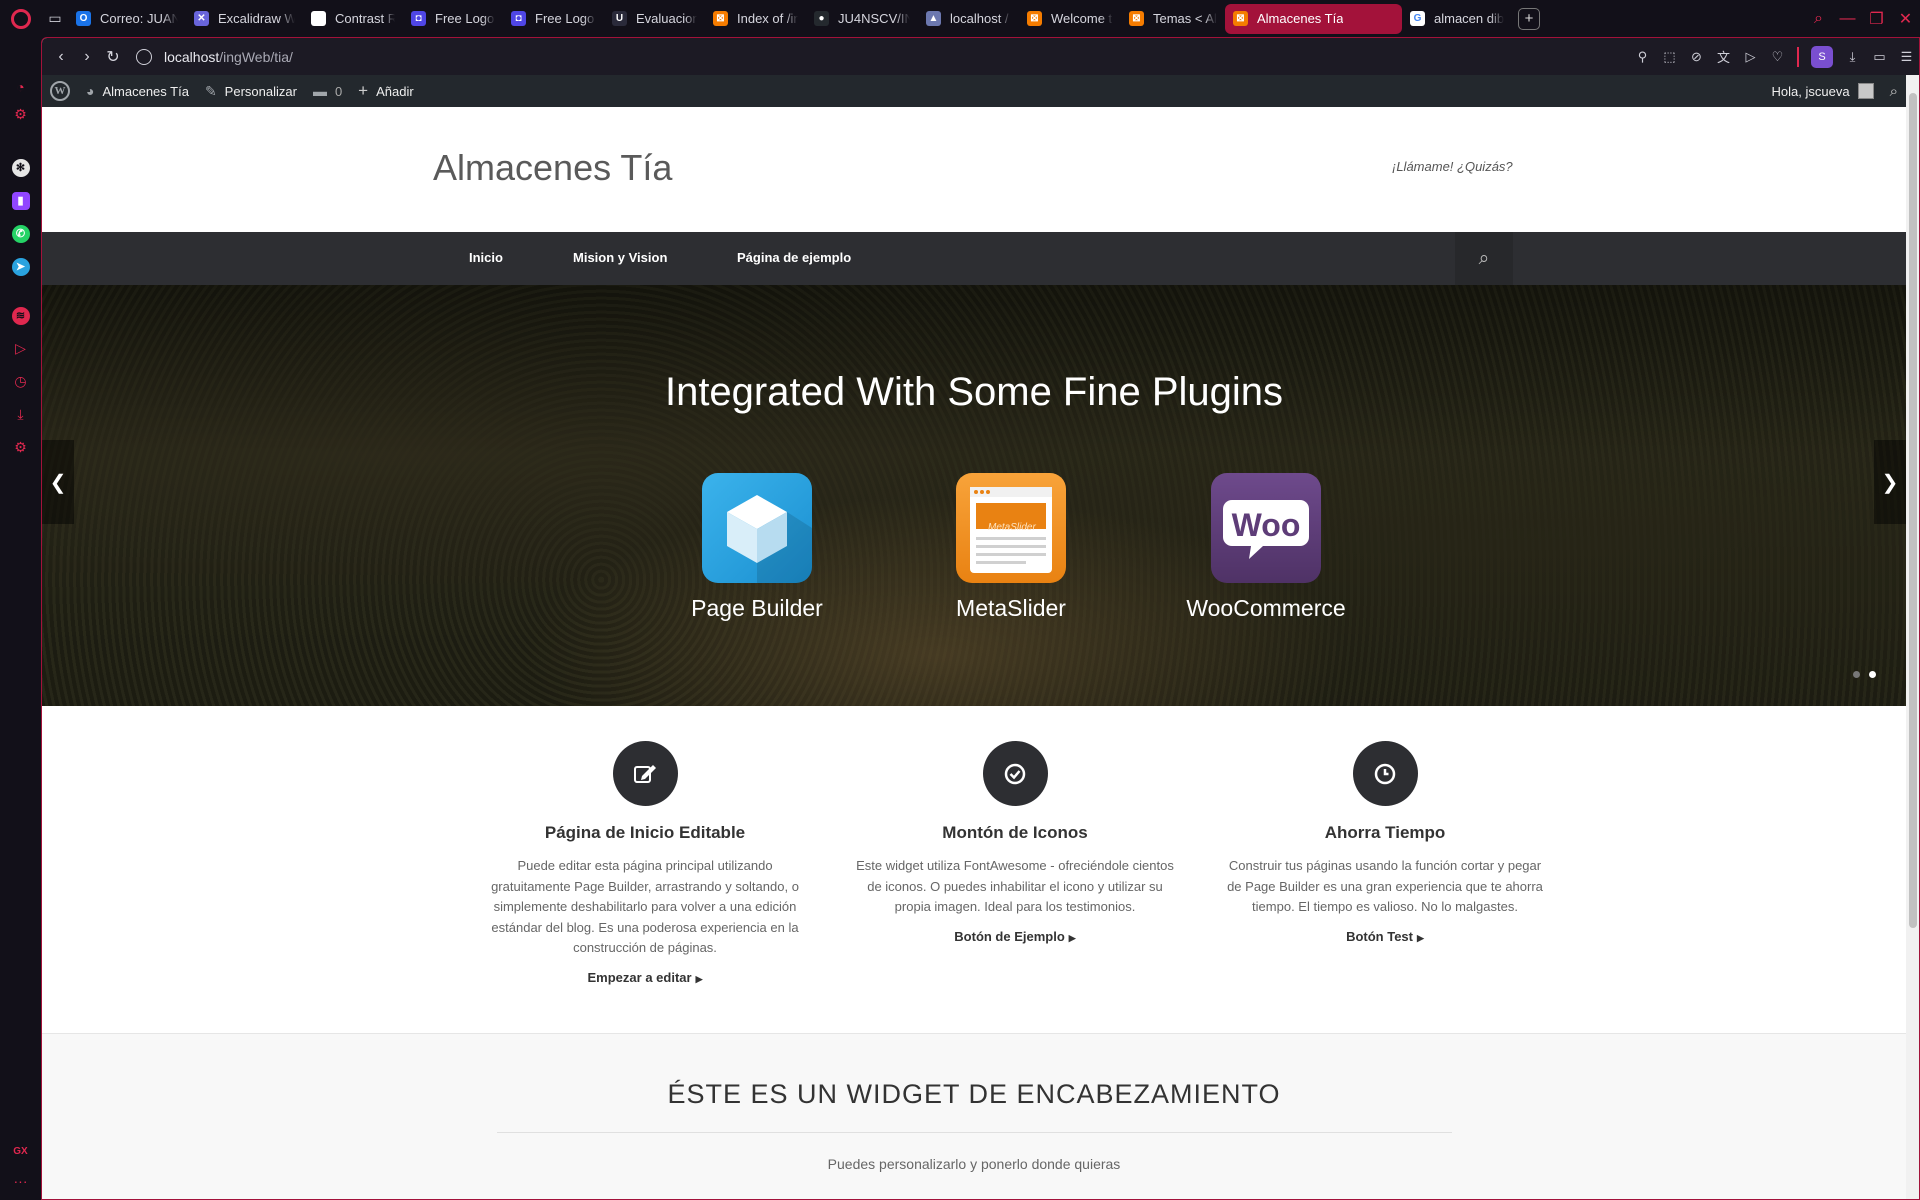  I want to click on translate-icon: 文, so click(1723, 56).